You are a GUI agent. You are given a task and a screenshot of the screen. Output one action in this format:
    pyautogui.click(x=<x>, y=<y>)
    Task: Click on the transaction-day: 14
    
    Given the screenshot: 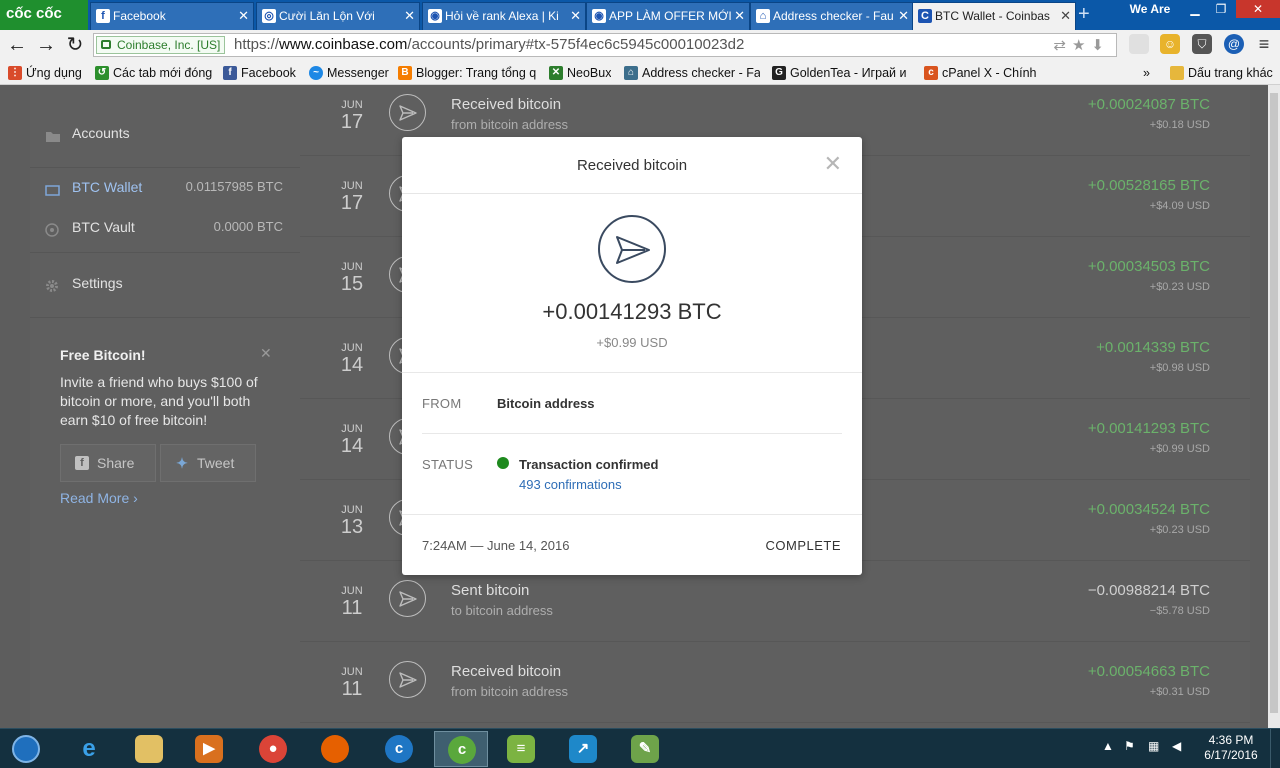 What is the action you would take?
    pyautogui.click(x=352, y=446)
    